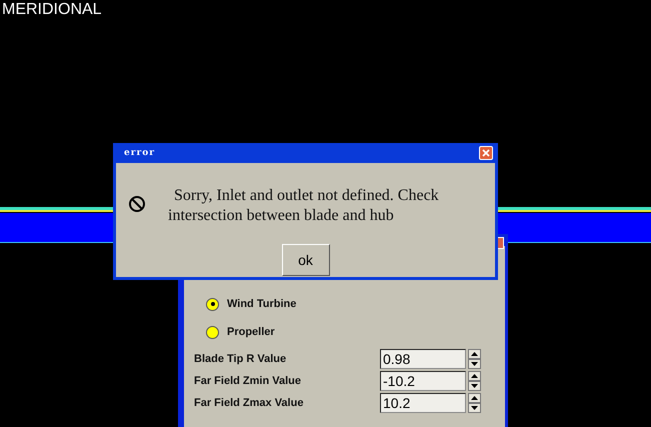 The width and height of the screenshot is (651, 427). I want to click on field-label: Blade Tip R Value, so click(241, 359).